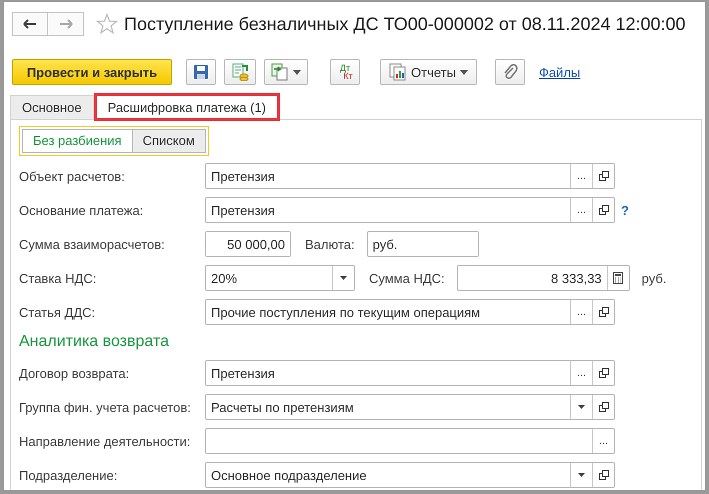 The width and height of the screenshot is (709, 494). What do you see at coordinates (77, 141) in the screenshot?
I see `split-mode-option: Без разбиения` at bounding box center [77, 141].